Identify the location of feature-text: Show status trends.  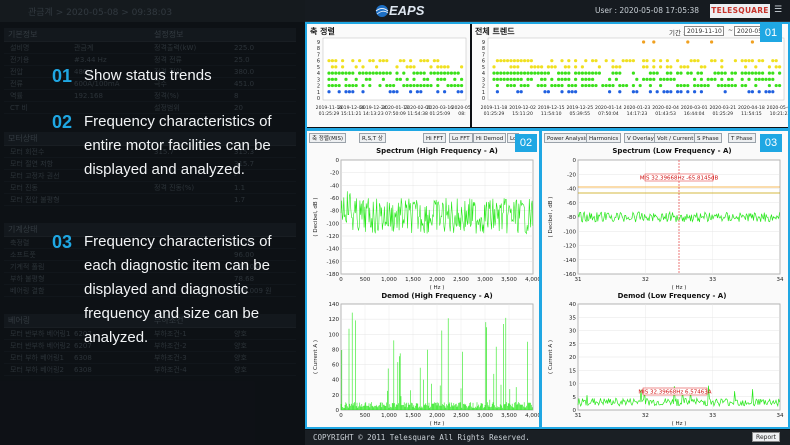
(148, 75).